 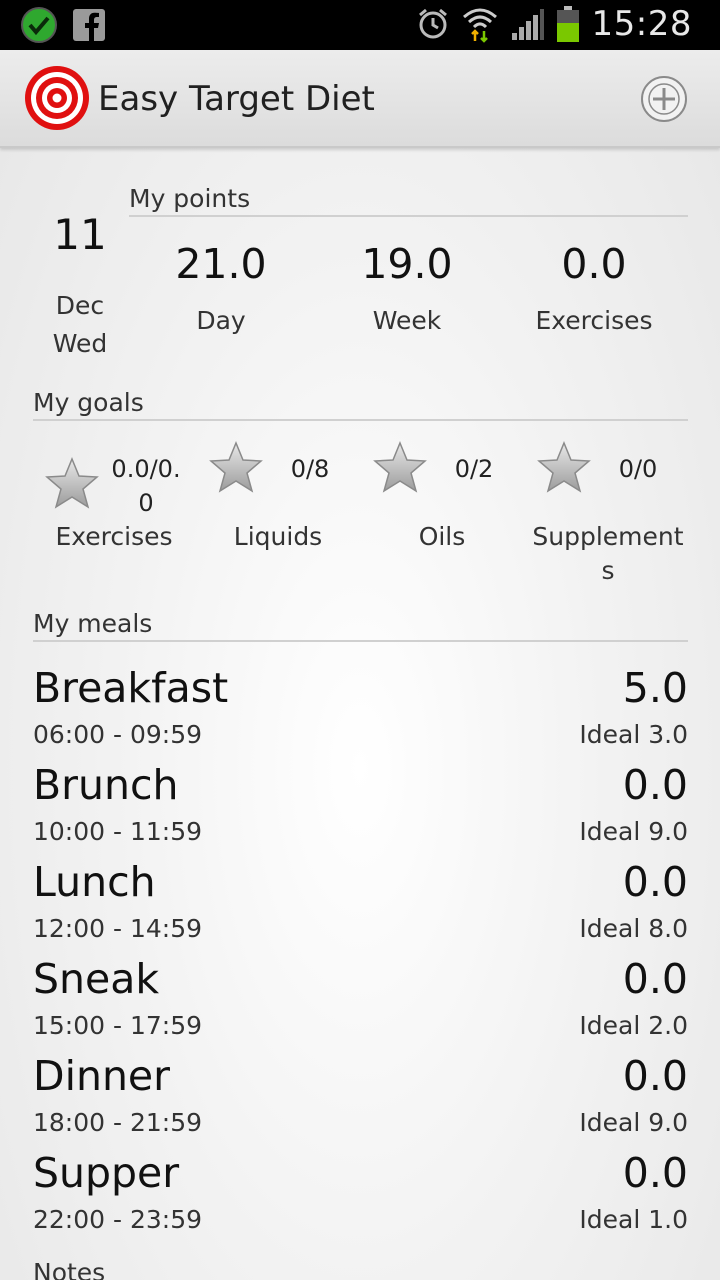 I want to click on goals-divider, so click(x=360, y=420).